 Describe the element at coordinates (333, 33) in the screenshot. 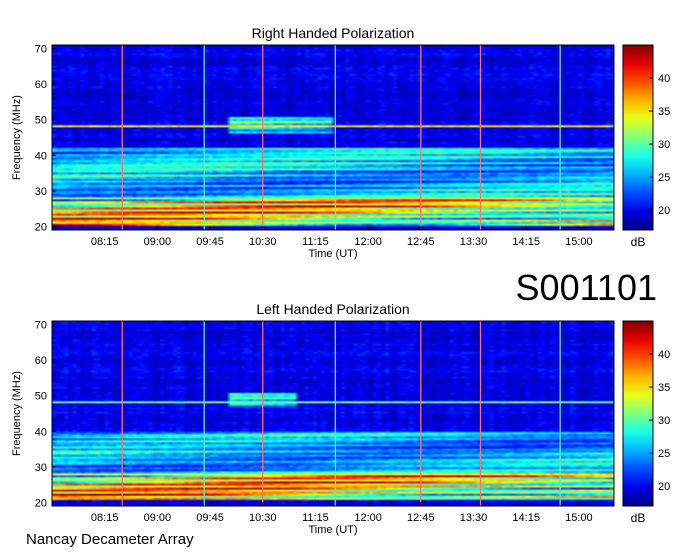

I see `panel-title: Right Handed Polarization` at that location.